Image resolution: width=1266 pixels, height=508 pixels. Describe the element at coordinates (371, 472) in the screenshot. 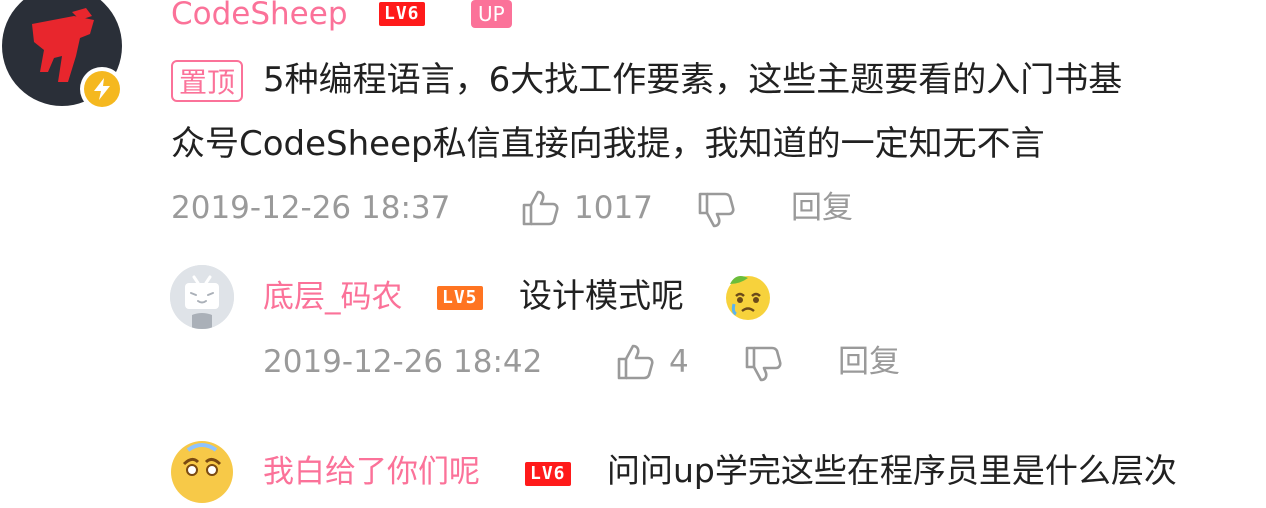

I see `reply-username: 我白给了你们呢` at that location.